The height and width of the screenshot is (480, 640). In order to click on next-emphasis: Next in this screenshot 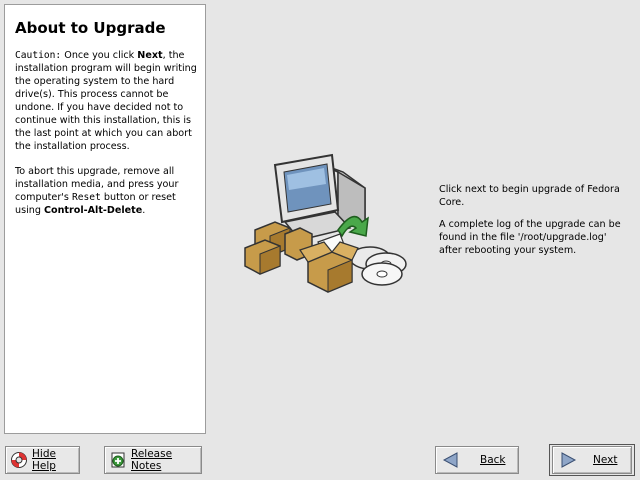, I will do `click(150, 55)`.